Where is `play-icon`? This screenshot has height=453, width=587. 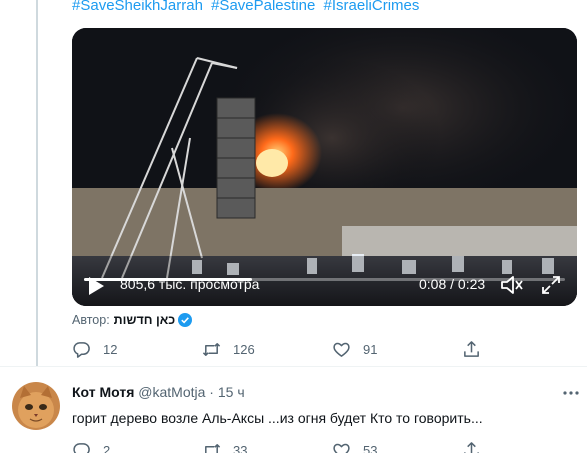 play-icon is located at coordinates (96, 286).